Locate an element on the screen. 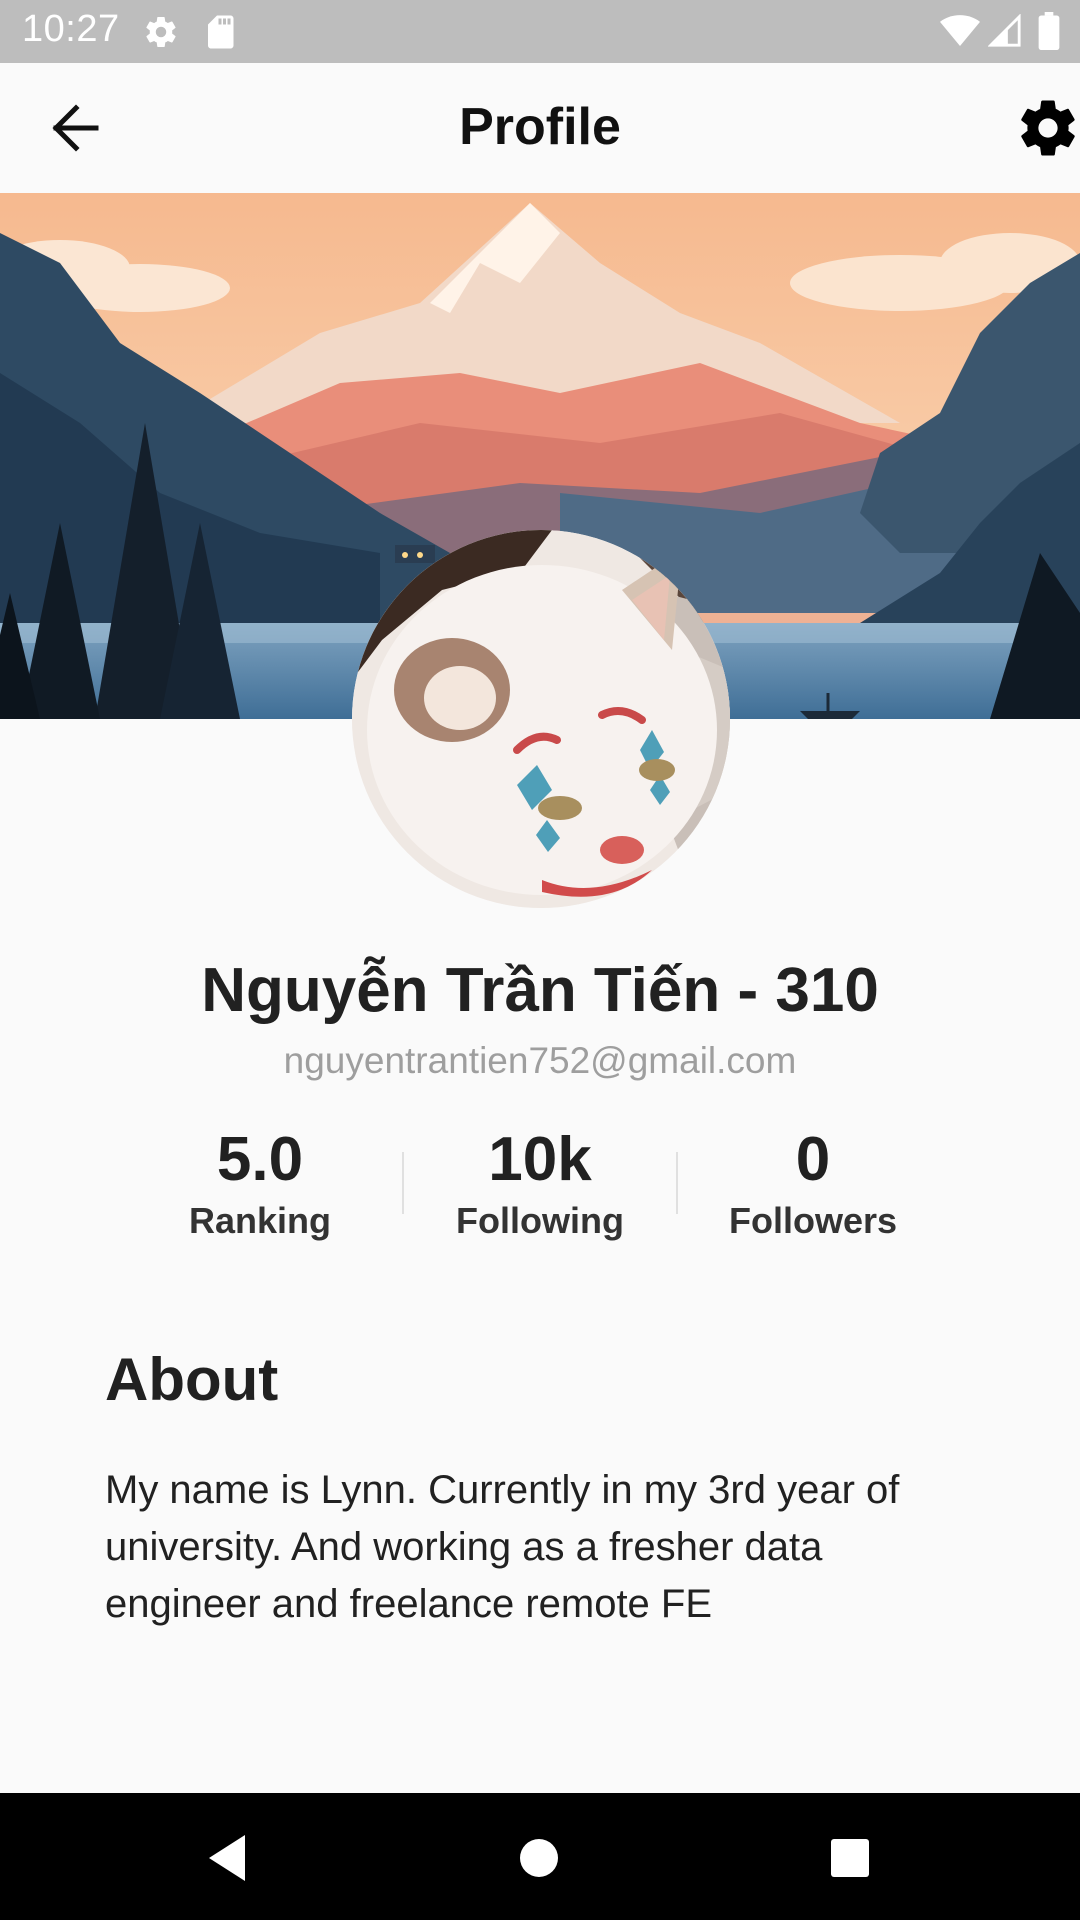  stat-followers: 0 Followers is located at coordinates (813, 1186).